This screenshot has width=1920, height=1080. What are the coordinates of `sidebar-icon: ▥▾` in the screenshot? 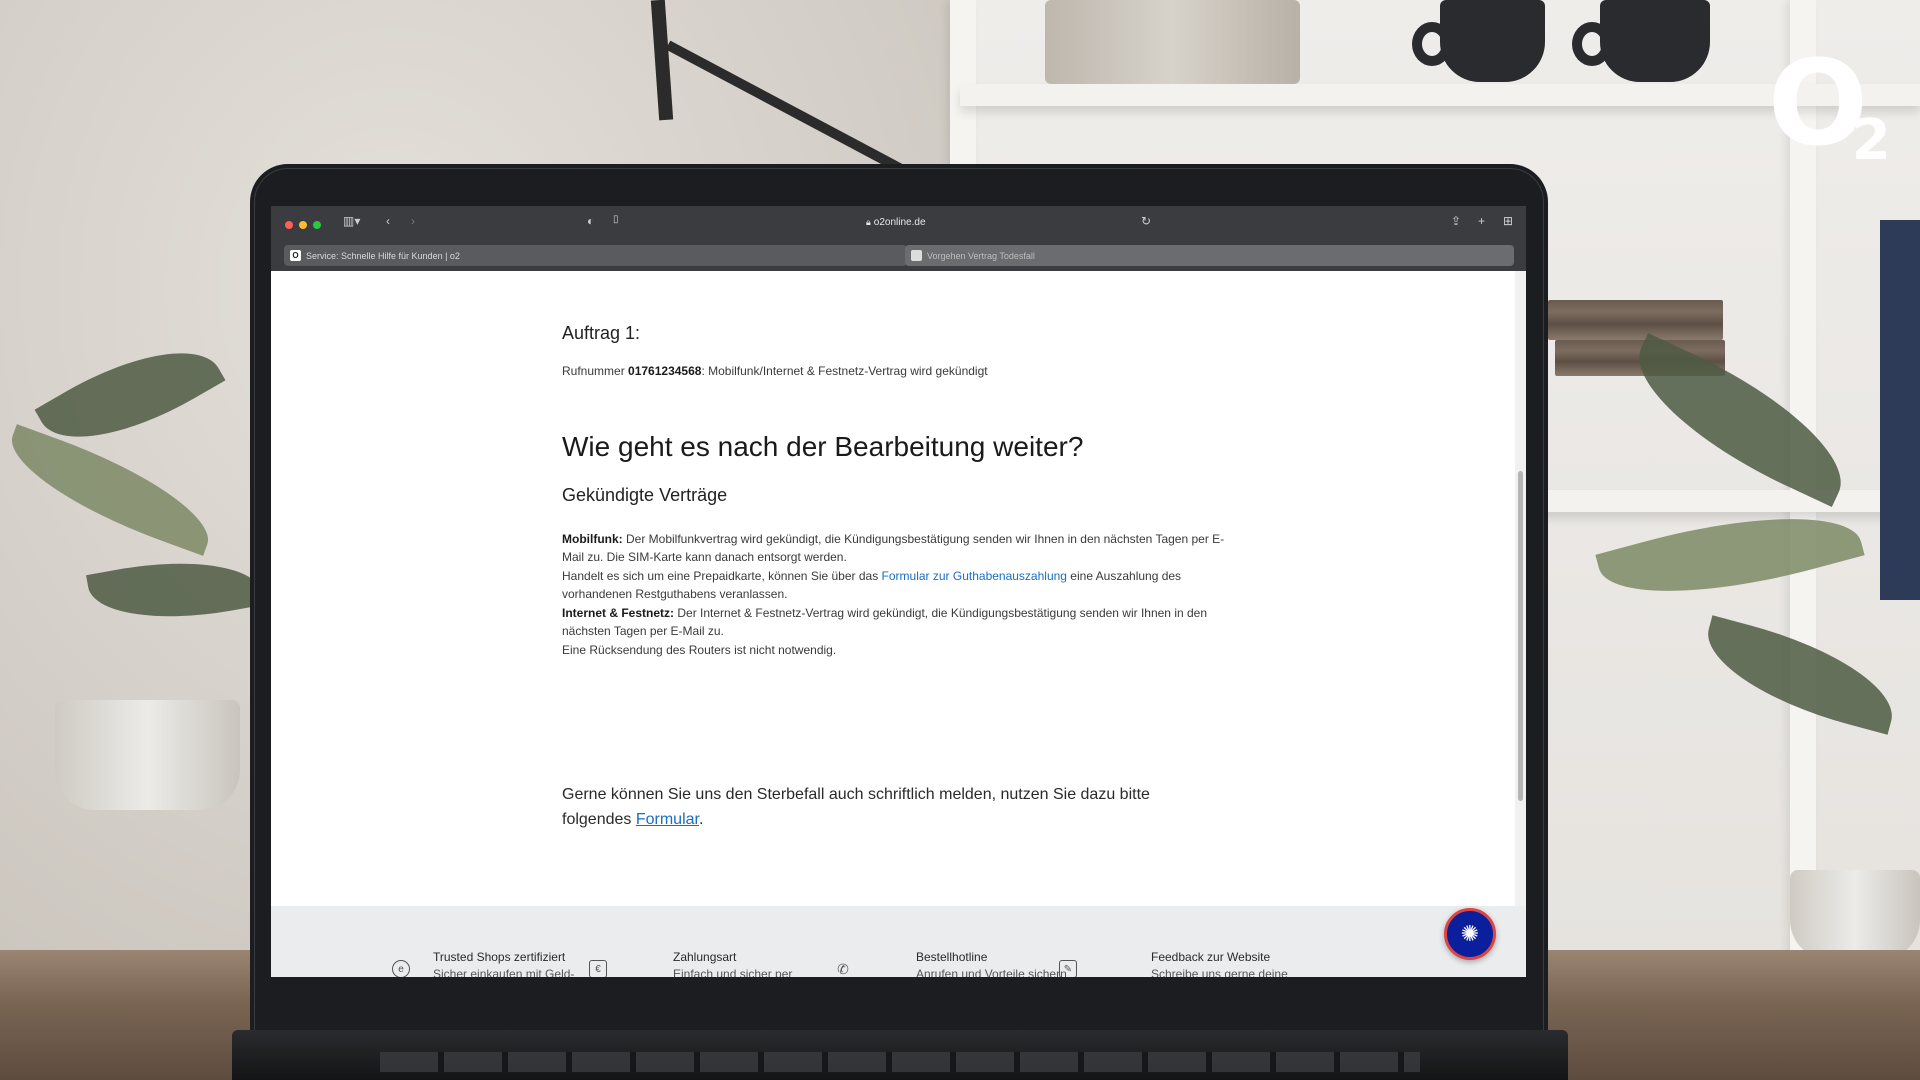 It's located at (351, 221).